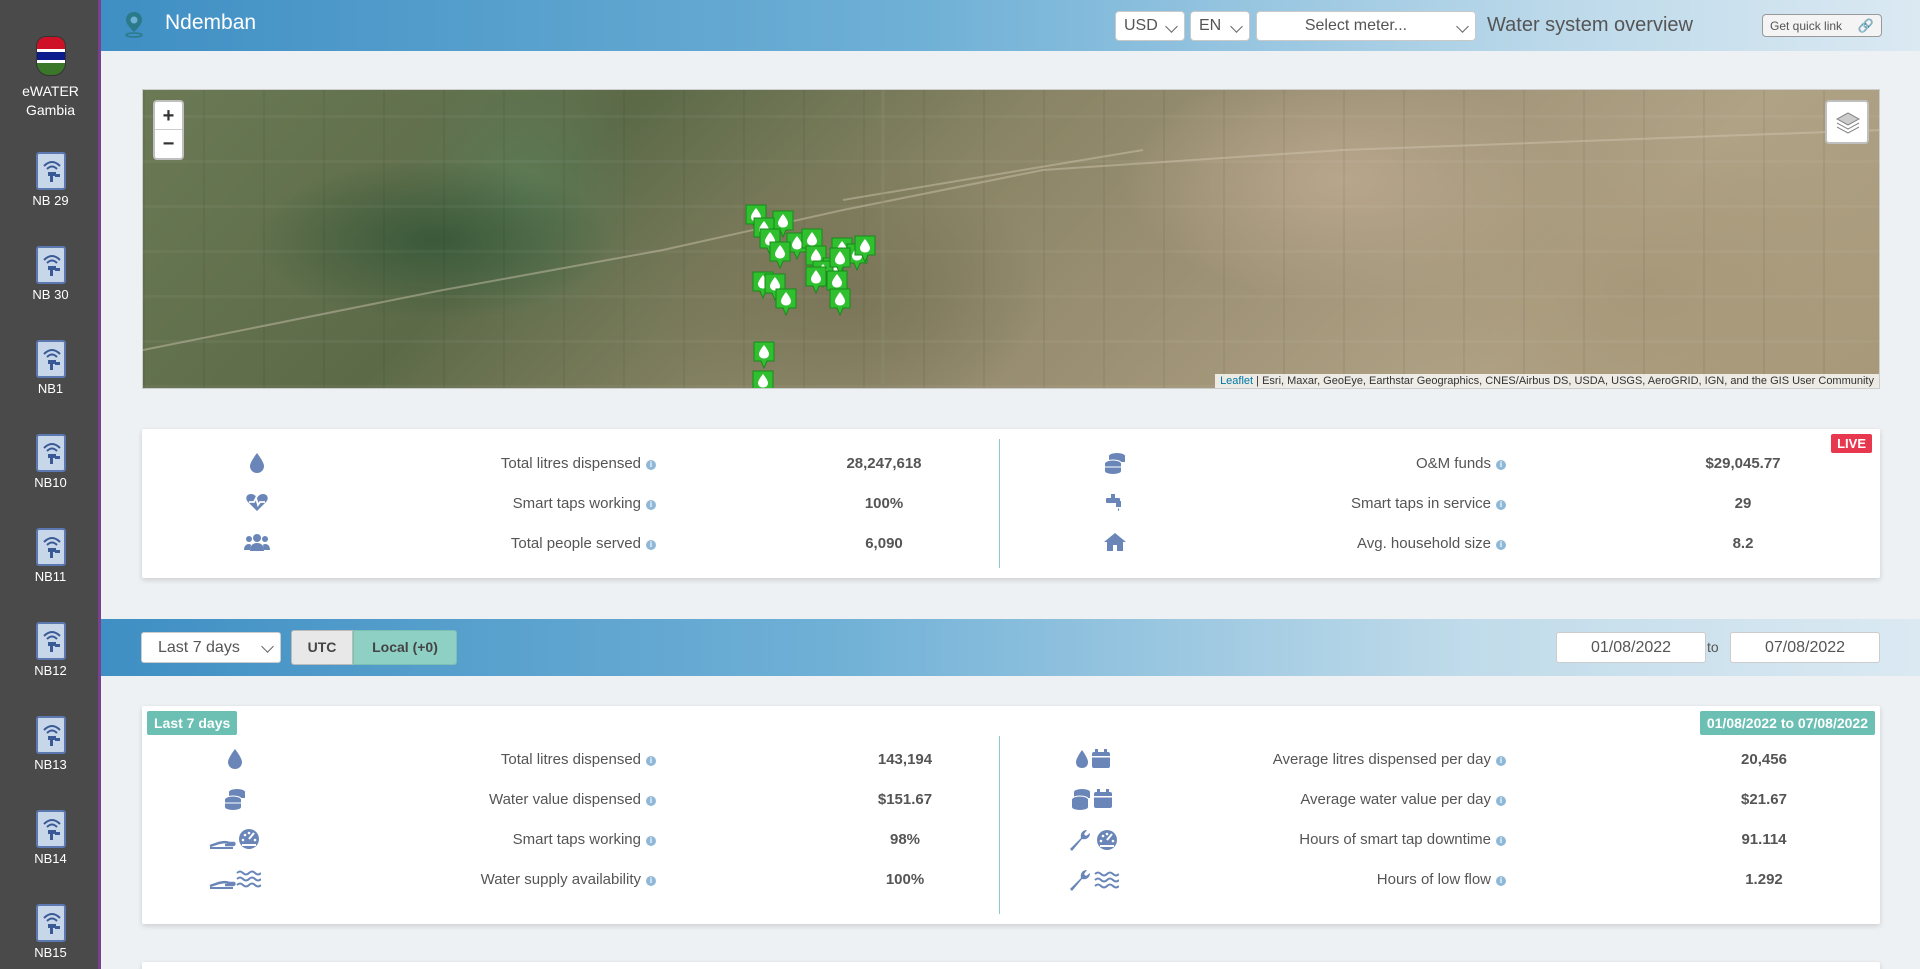 This screenshot has width=1920, height=969. What do you see at coordinates (1433, 879) in the screenshot?
I see `stat-label-text: Hours of low flow` at bounding box center [1433, 879].